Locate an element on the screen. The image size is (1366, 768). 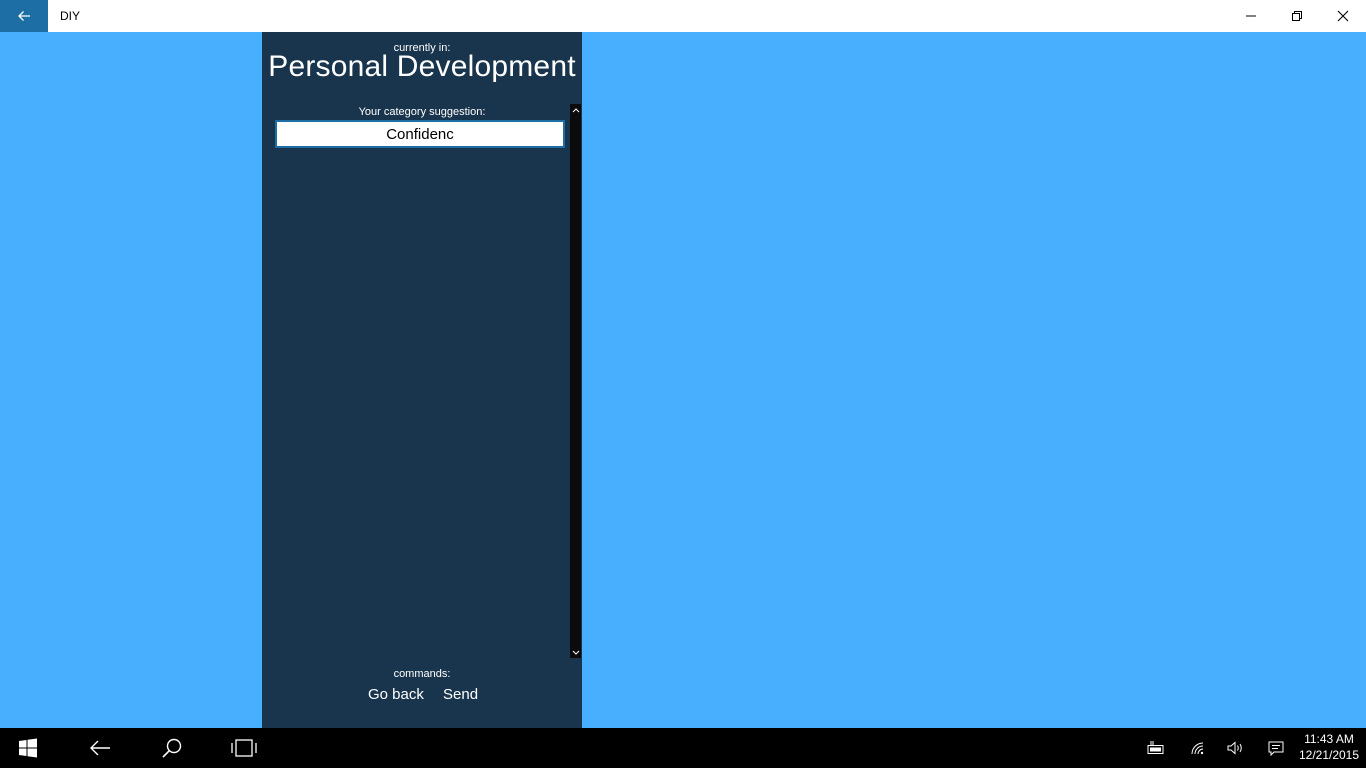
task-view-button is located at coordinates (244, 748).